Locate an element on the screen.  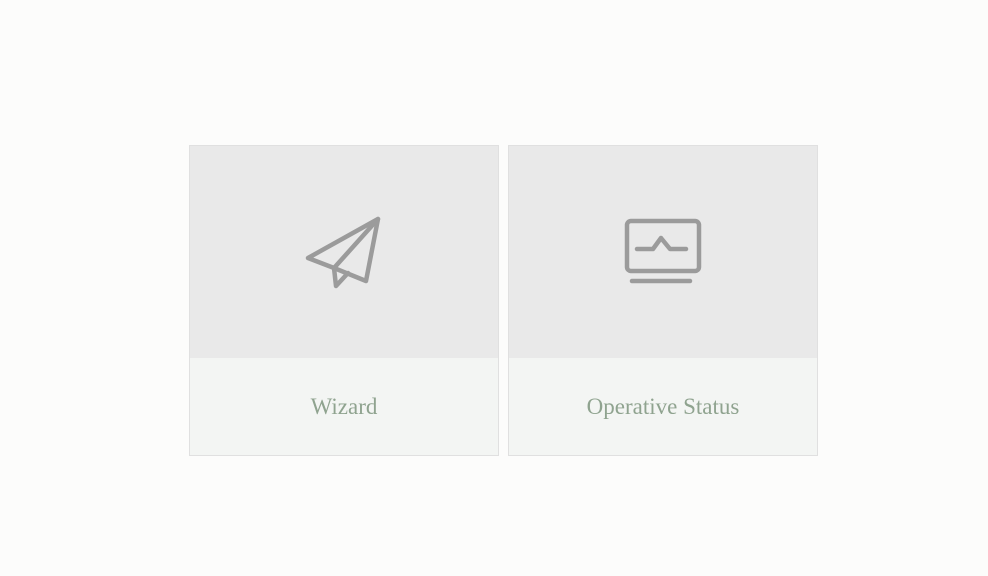
operative-status-tile-label: Operative Status is located at coordinates (663, 406).